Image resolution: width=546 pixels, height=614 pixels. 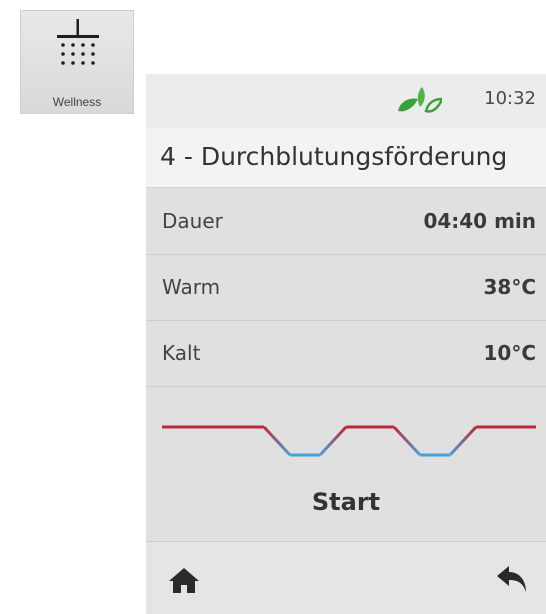 I want to click on wellness-label: Wellness, so click(x=77, y=102).